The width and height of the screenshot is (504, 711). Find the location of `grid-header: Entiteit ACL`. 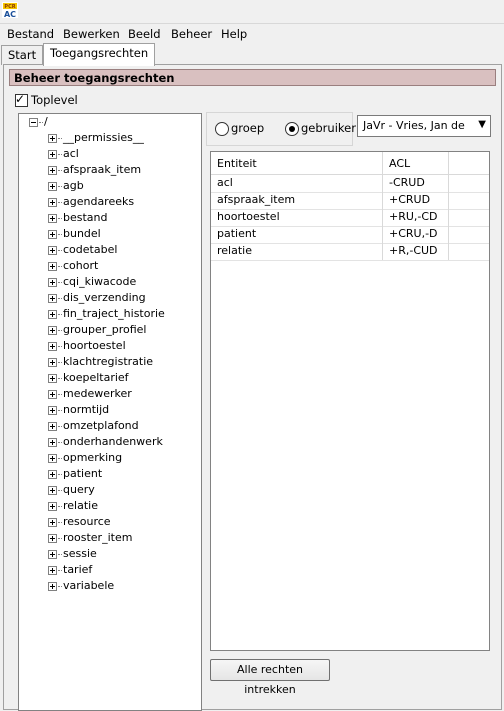

grid-header: Entiteit ACL is located at coordinates (350, 163).